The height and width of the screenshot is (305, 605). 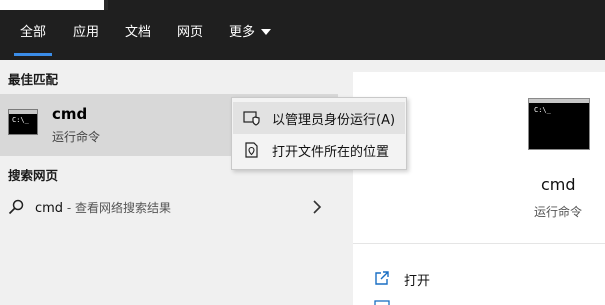 What do you see at coordinates (33, 175) in the screenshot?
I see `web-search-heading: 搜索网页` at bounding box center [33, 175].